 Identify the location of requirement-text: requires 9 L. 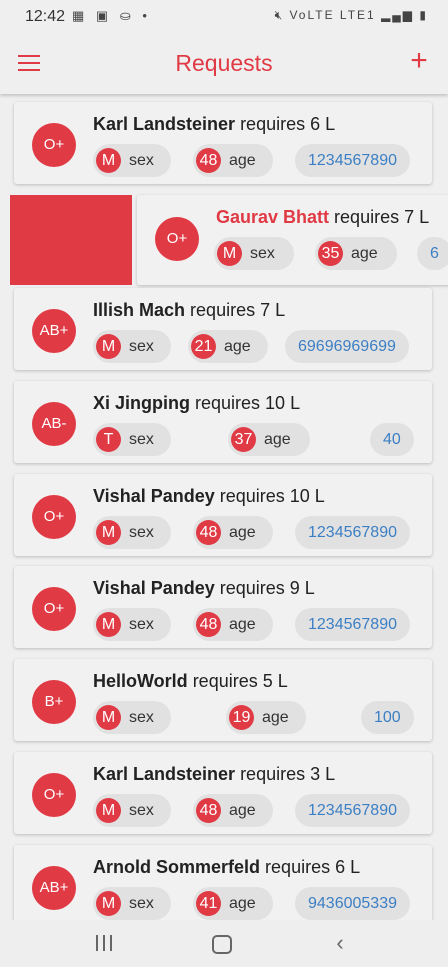
(267, 588).